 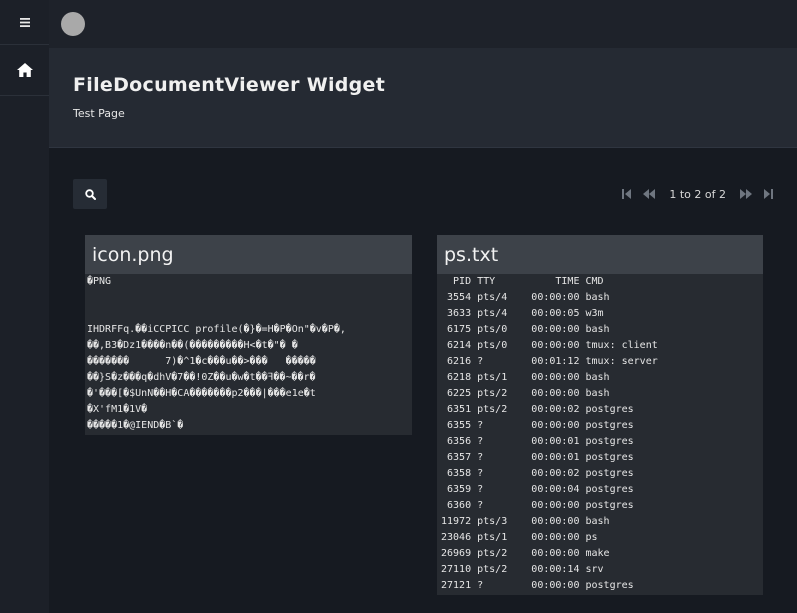 I want to click on file-content-line: 6214 pts/0 00:00:00 tmux: client, so click(x=549, y=345).